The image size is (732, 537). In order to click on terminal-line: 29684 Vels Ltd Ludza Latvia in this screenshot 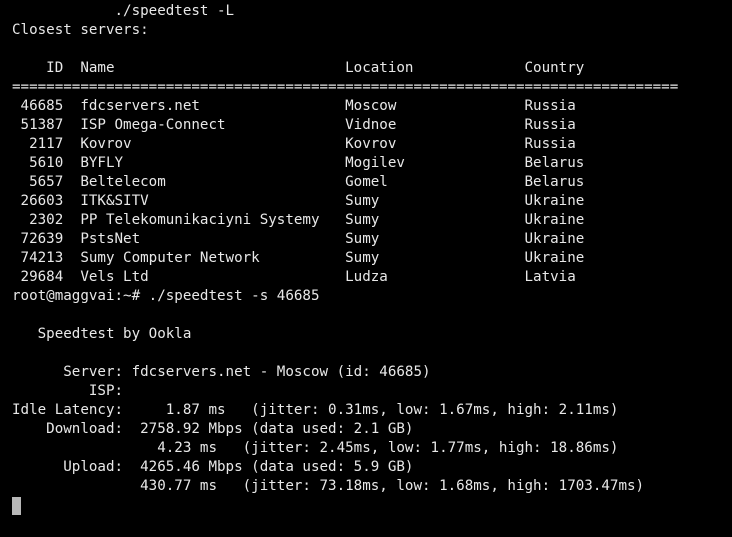, I will do `click(294, 277)`.